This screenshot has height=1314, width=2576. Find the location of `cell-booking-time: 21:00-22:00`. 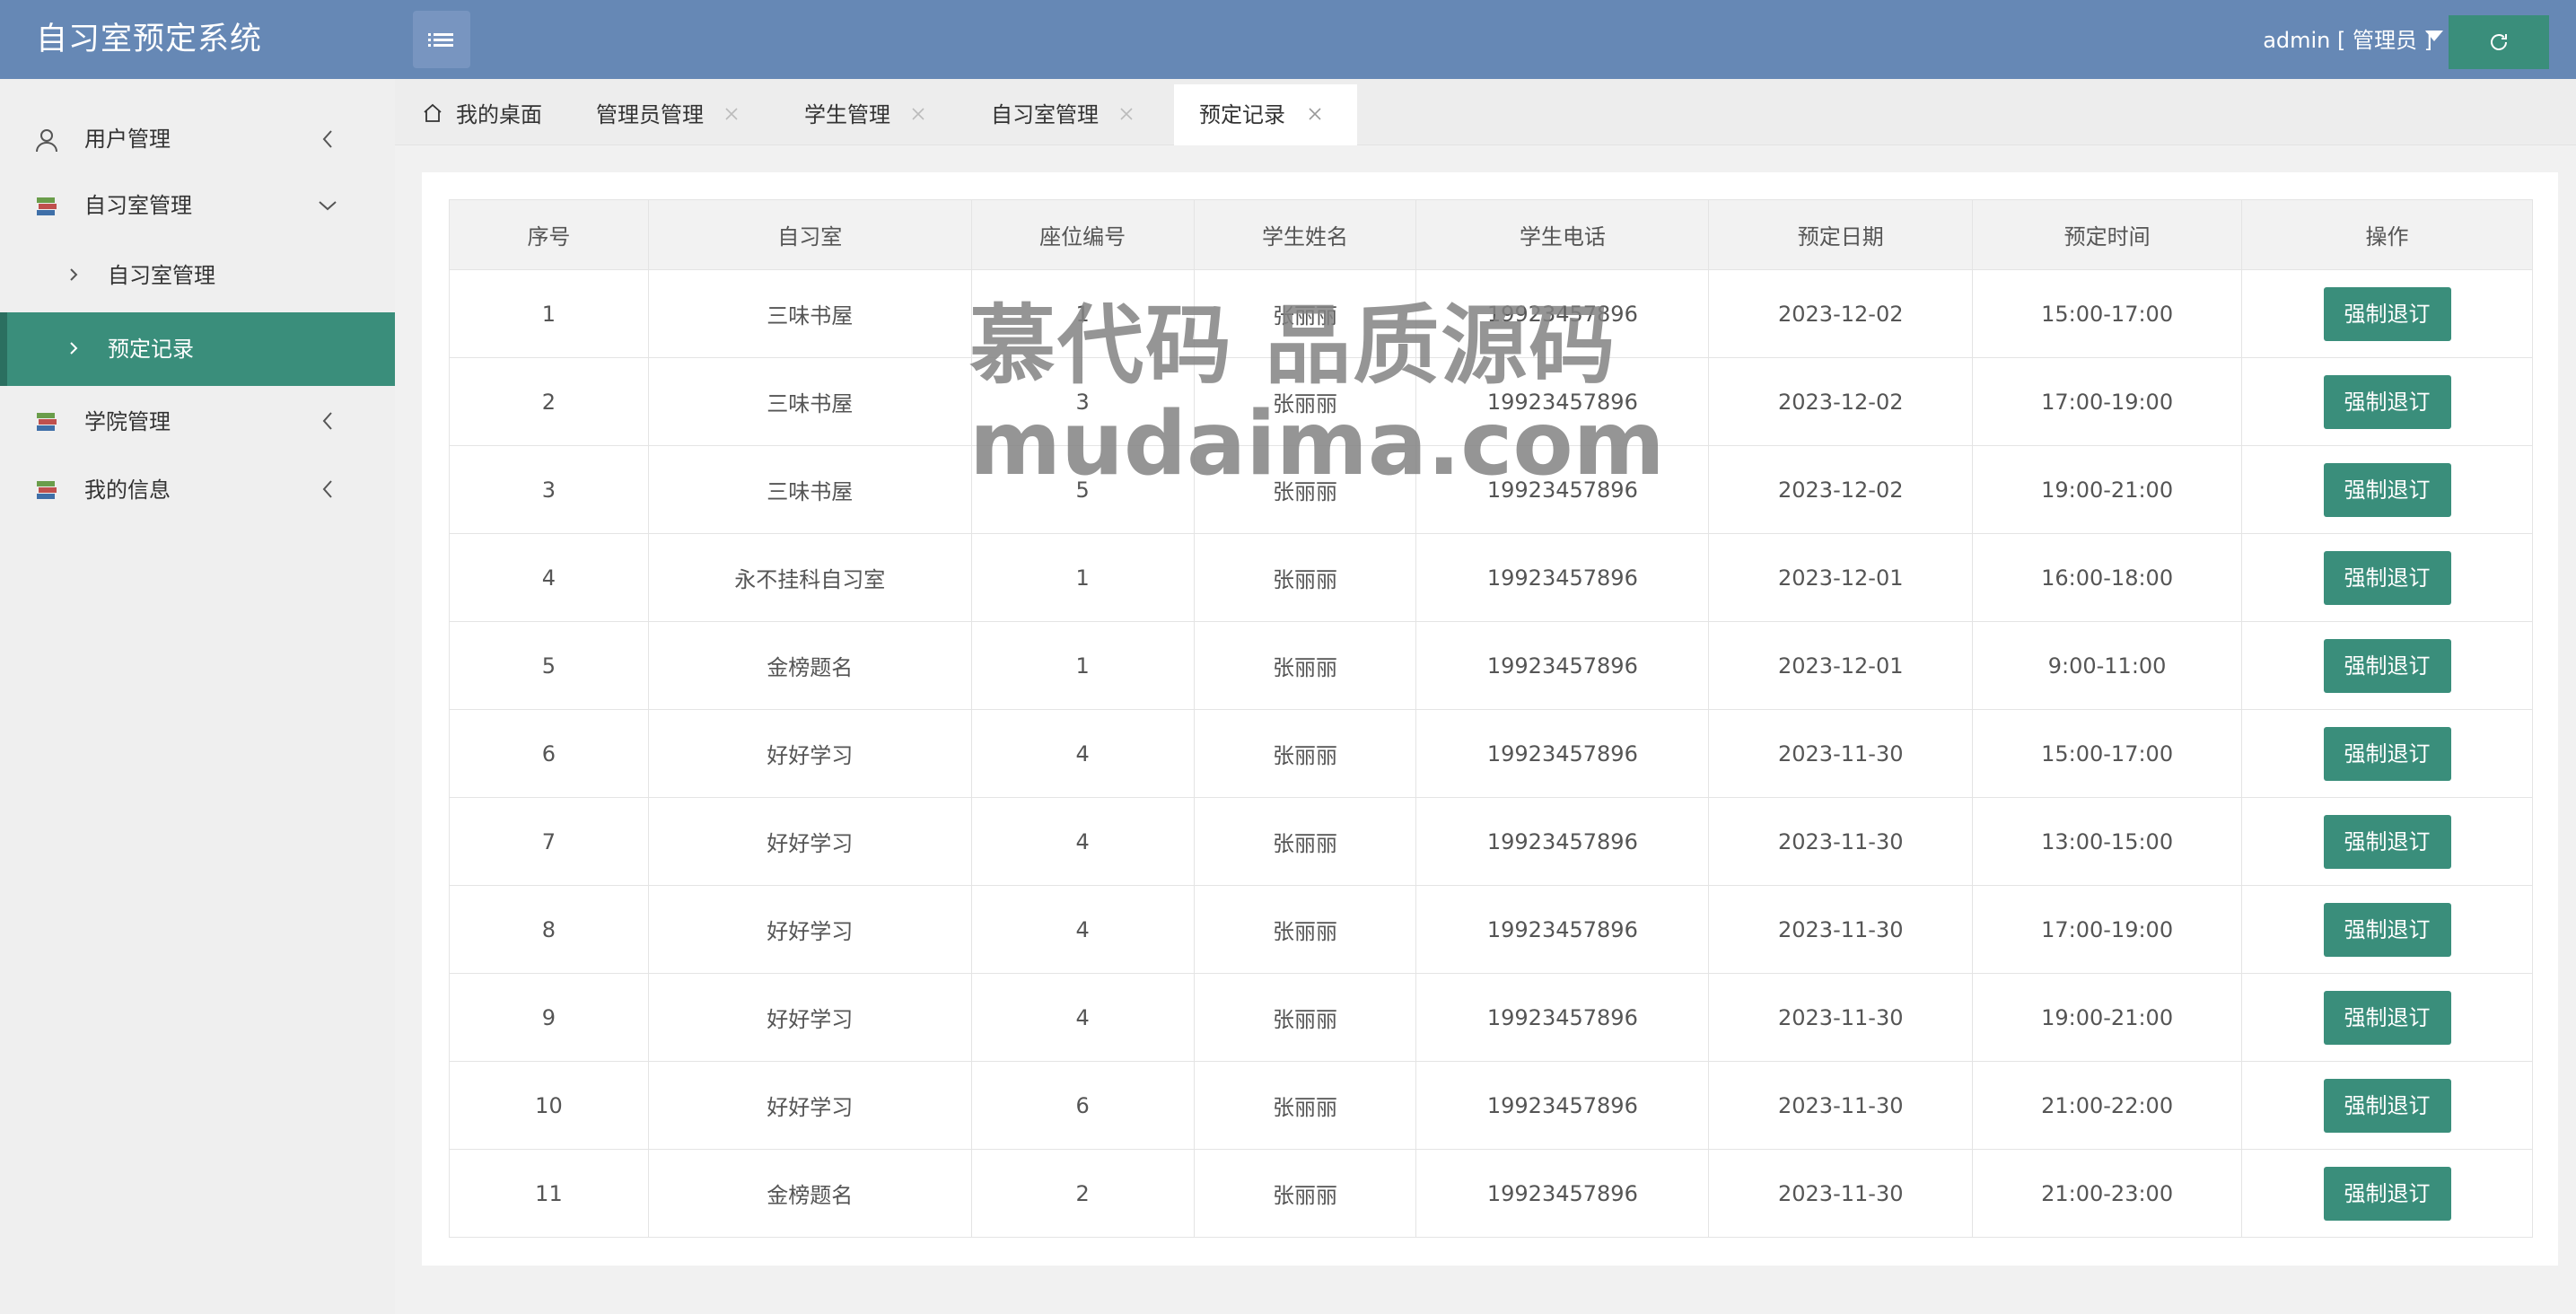

cell-booking-time: 21:00-22:00 is located at coordinates (2107, 1105).